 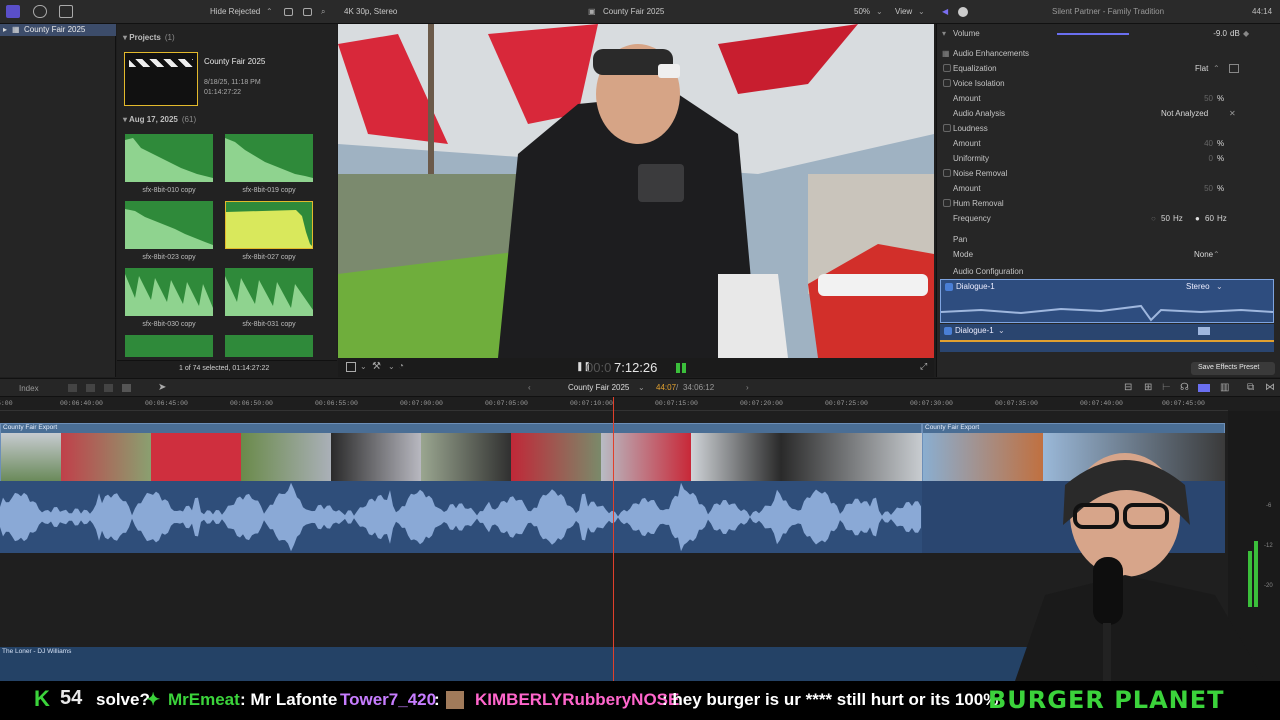 I want to click on hum-label: Hum Removal, so click(x=978, y=203).